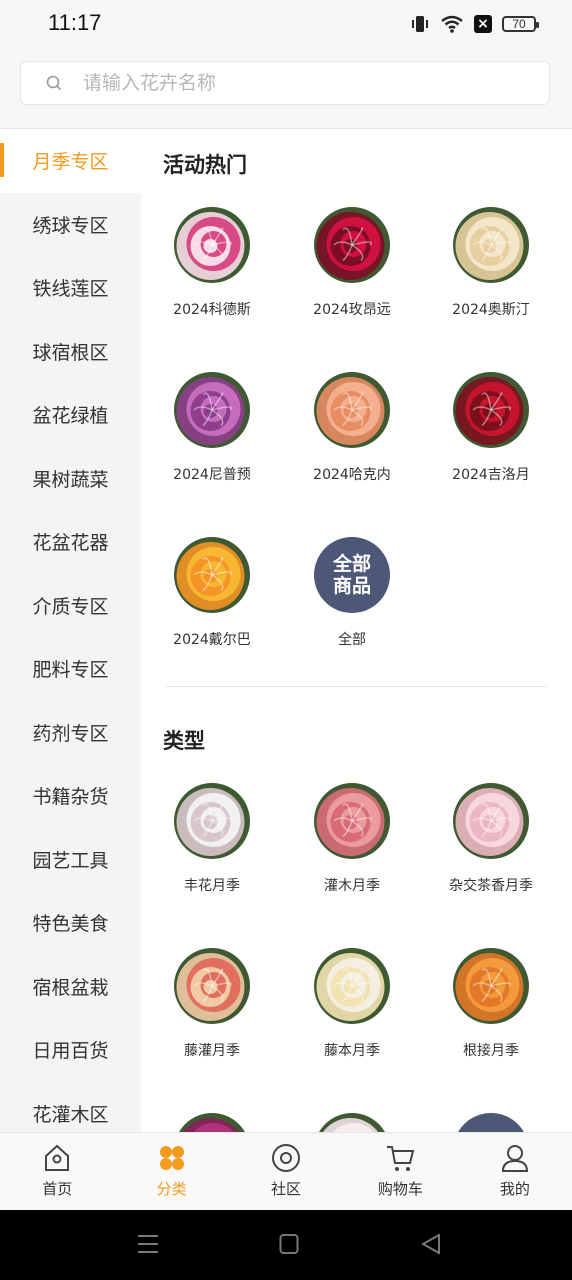 The image size is (572, 1280). I want to click on sidebar-item: 绣球专区, so click(70, 225).